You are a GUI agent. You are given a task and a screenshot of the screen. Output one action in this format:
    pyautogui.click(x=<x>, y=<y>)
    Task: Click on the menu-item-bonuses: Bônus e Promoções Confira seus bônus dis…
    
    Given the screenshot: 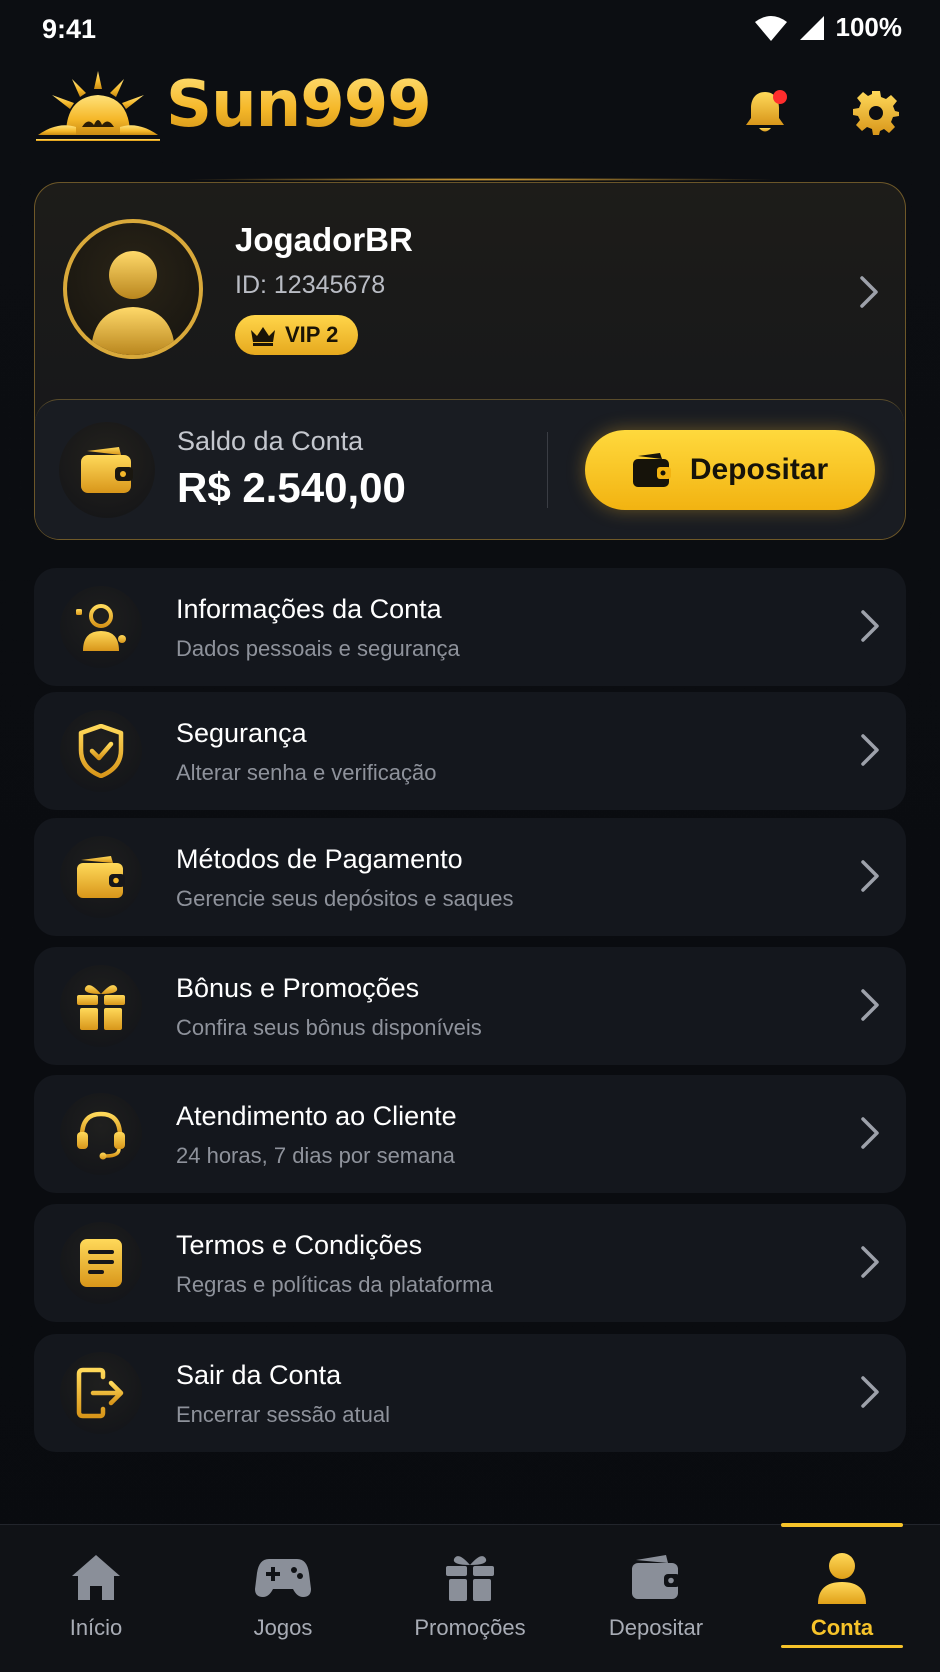 What is the action you would take?
    pyautogui.click(x=470, y=1006)
    